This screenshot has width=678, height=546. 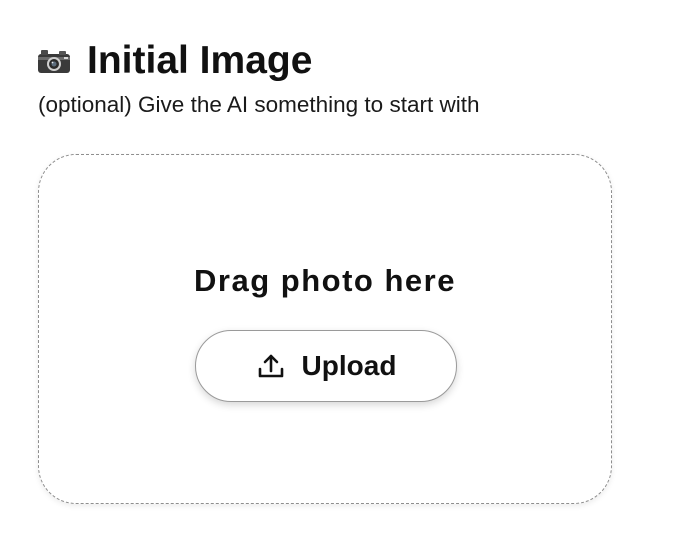 What do you see at coordinates (349, 365) in the screenshot?
I see `upload-button-label: Upload` at bounding box center [349, 365].